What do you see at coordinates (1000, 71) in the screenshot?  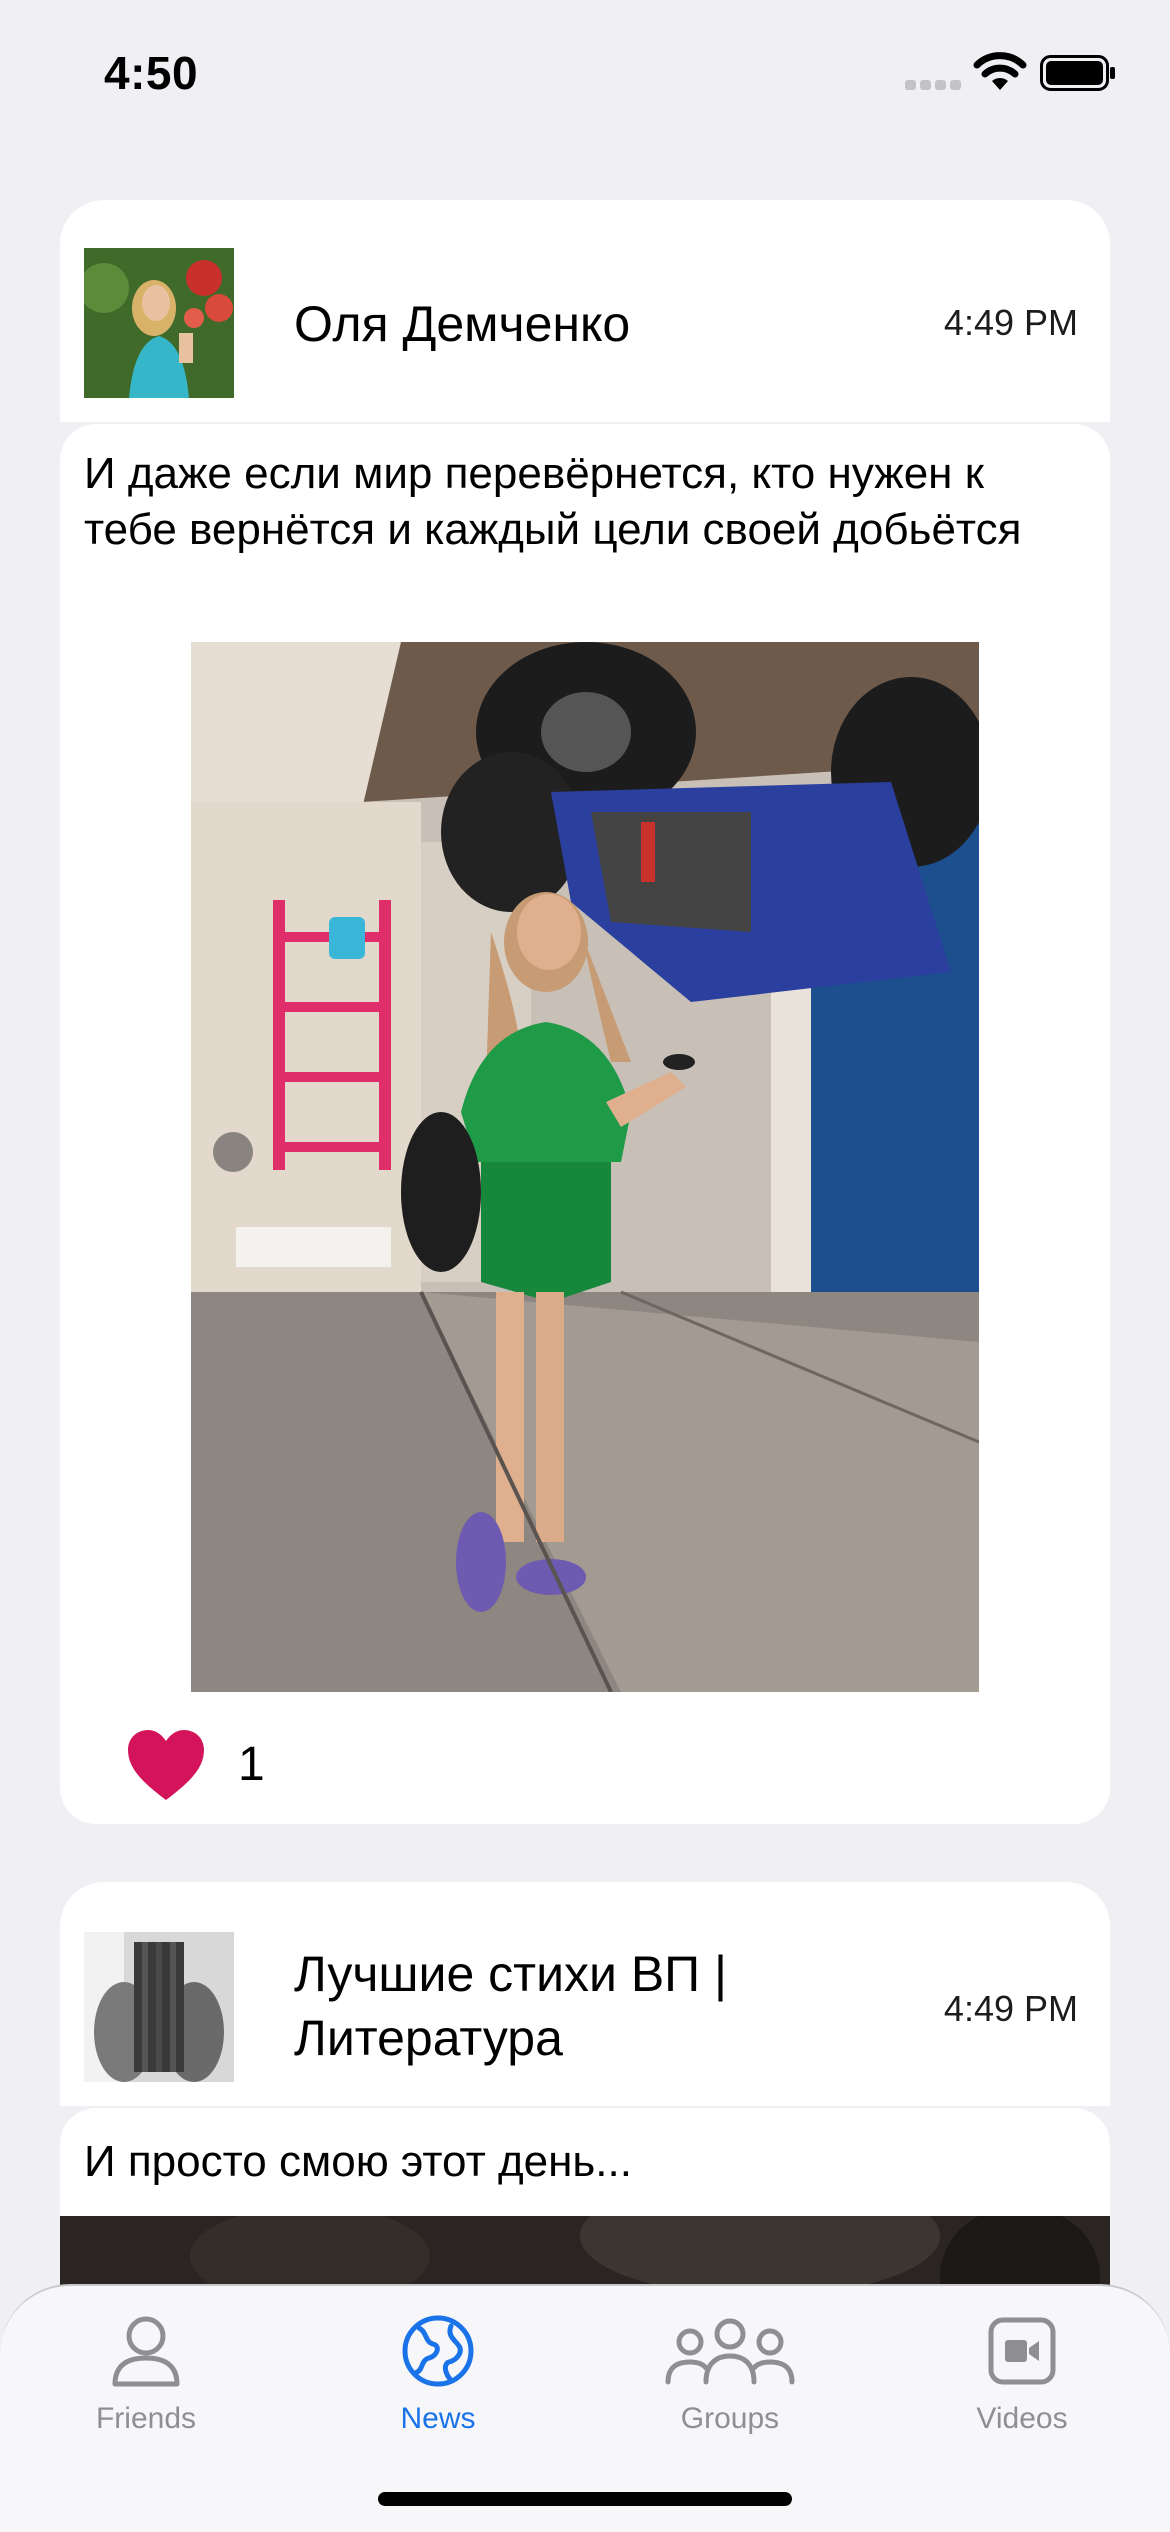 I see `wifi-icon` at bounding box center [1000, 71].